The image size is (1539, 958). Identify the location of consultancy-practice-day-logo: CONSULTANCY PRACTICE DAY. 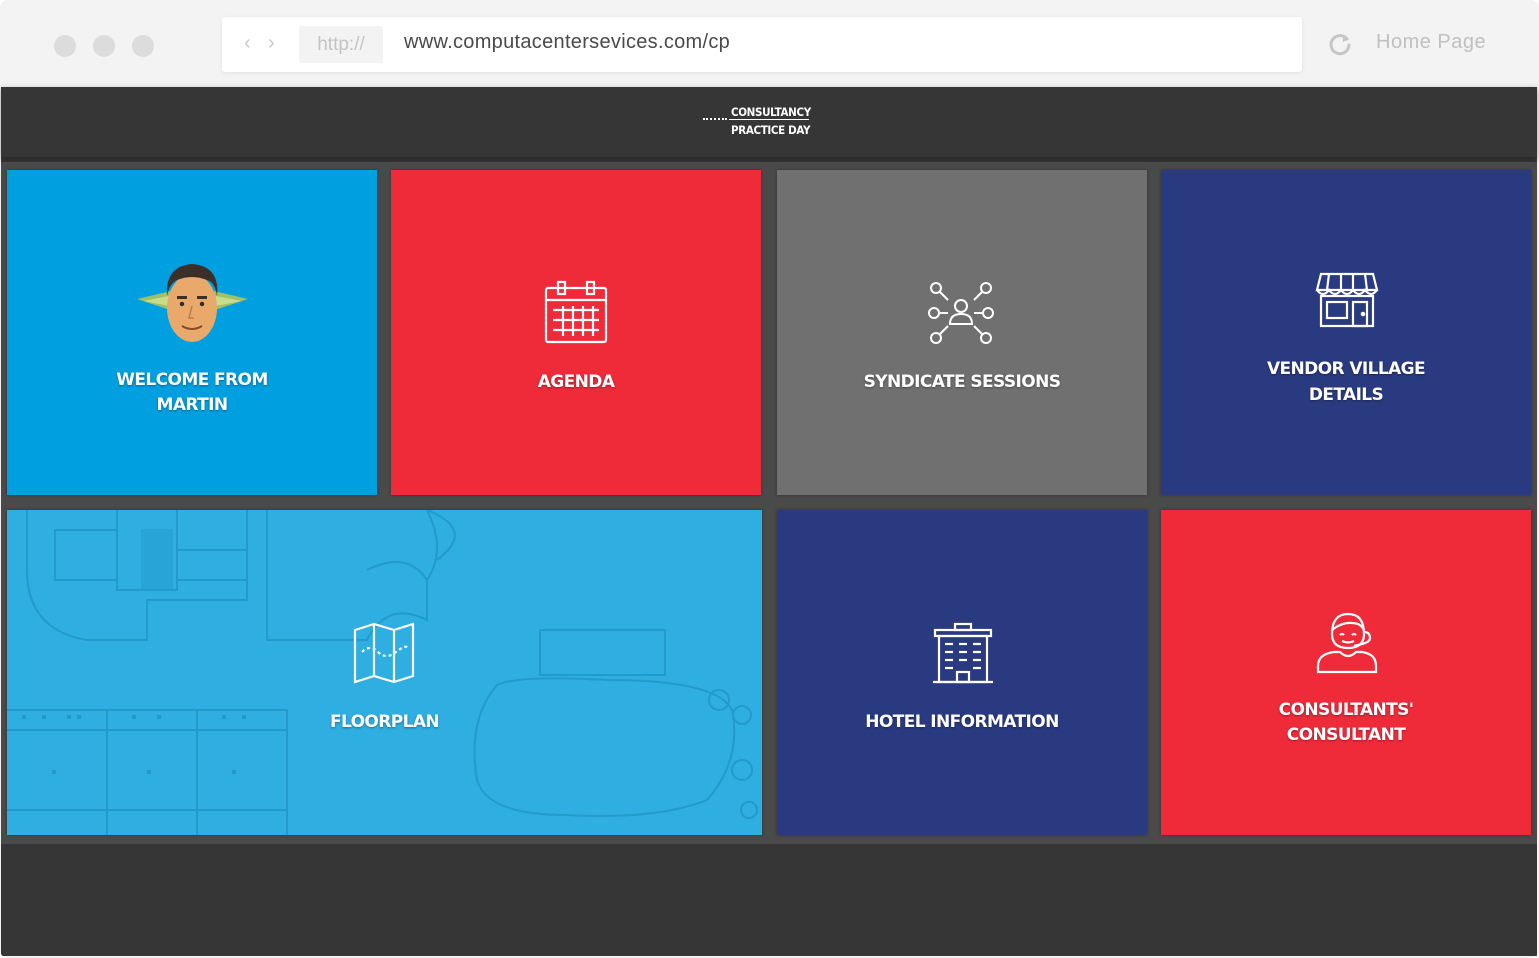
(771, 123).